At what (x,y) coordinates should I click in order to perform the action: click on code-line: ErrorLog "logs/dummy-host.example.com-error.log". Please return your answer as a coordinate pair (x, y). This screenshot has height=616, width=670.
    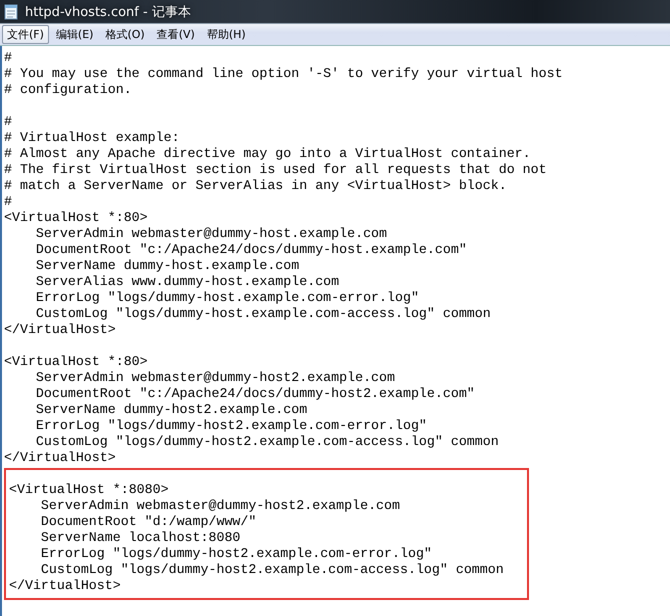
    Looking at the image, I should click on (227, 298).